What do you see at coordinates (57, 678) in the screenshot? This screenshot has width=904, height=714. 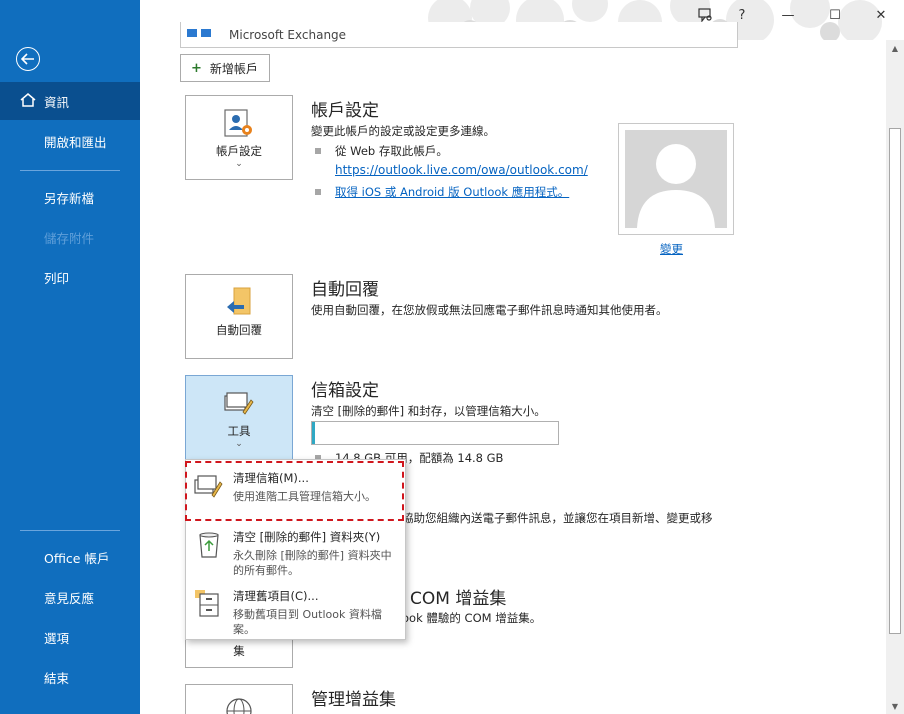 I see `nav-item-label: 結束` at bounding box center [57, 678].